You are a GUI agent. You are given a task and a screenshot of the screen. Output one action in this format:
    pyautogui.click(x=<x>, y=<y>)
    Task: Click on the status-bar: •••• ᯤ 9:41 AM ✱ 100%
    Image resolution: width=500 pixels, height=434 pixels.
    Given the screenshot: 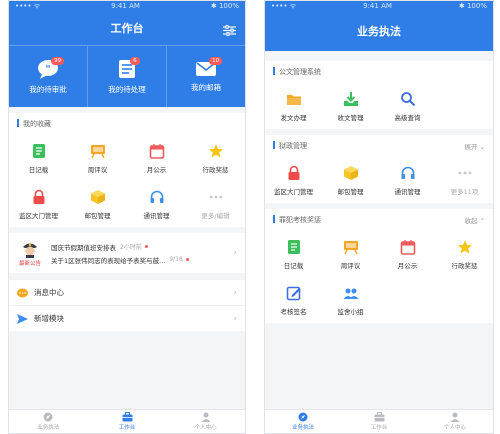 What is the action you would take?
    pyautogui.click(x=127, y=6)
    